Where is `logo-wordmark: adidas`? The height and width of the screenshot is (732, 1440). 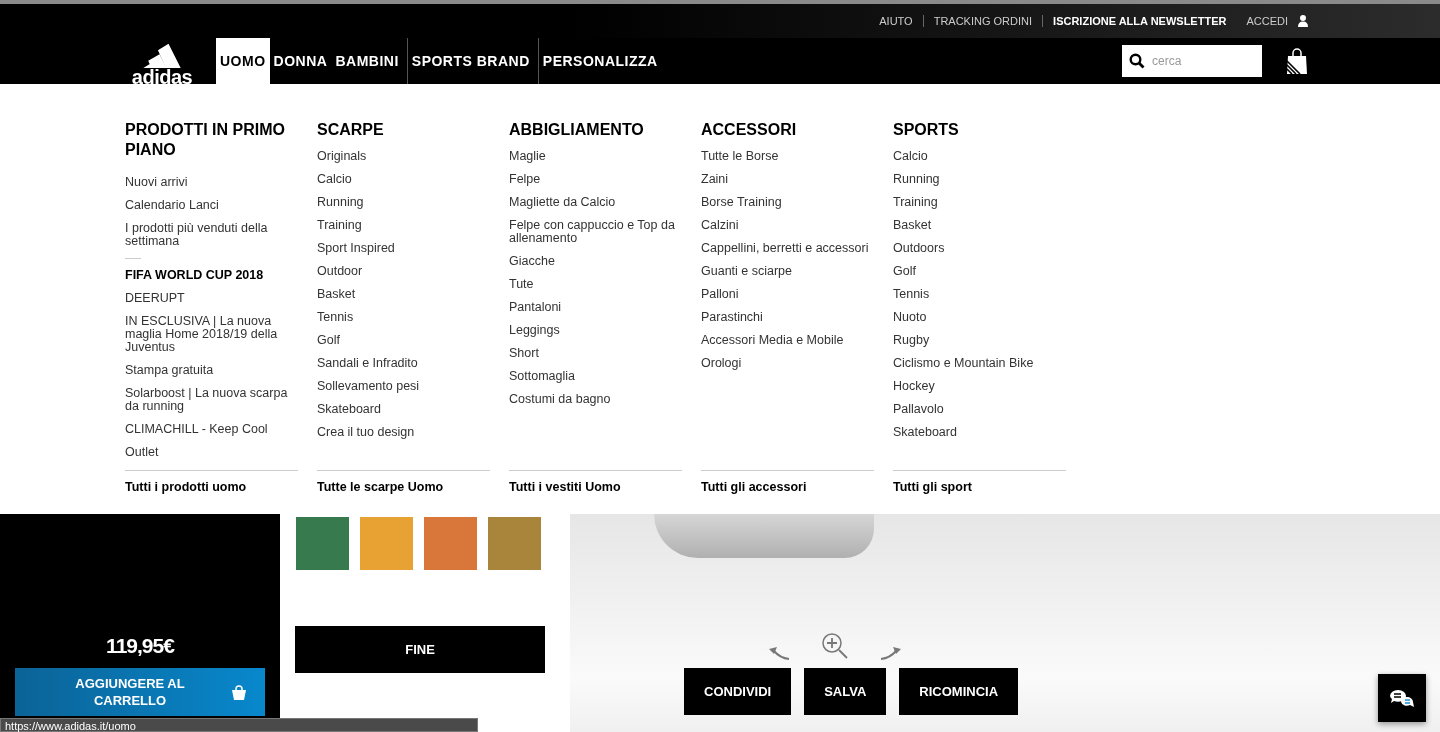 logo-wordmark: adidas is located at coordinates (162, 77).